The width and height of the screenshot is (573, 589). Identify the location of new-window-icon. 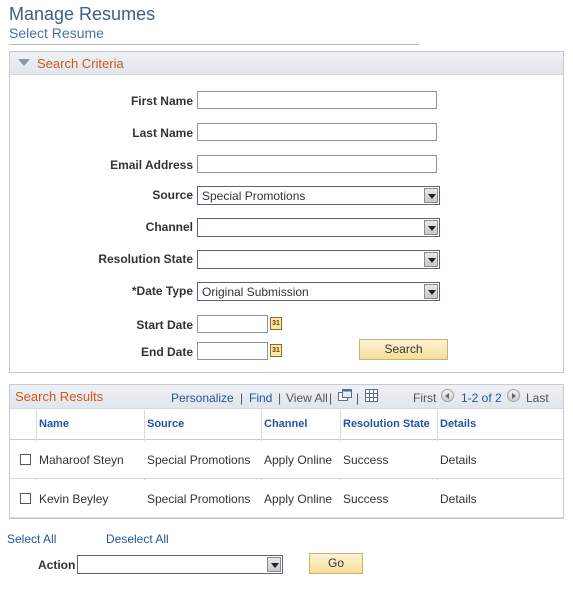
(345, 395).